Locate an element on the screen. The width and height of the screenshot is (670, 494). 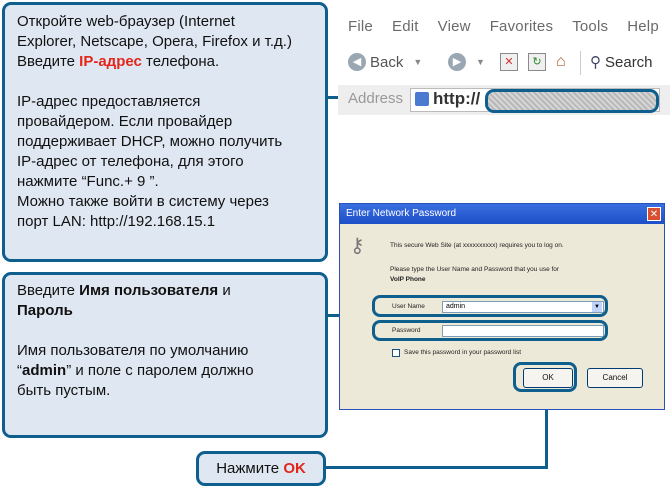
callout-bold: Имя пользователя is located at coordinates (149, 290).